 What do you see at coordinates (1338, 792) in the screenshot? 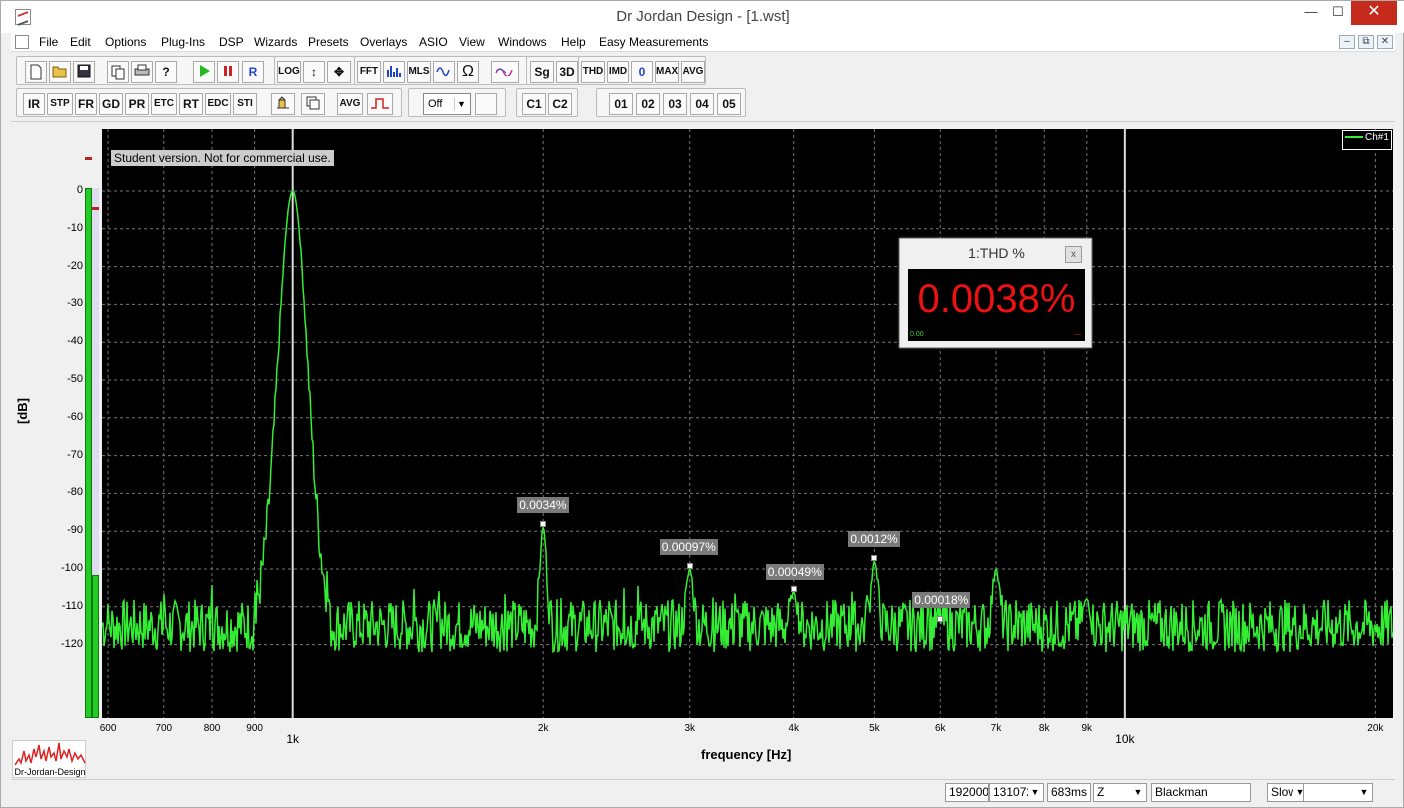
I see `extra-select: ▼` at bounding box center [1338, 792].